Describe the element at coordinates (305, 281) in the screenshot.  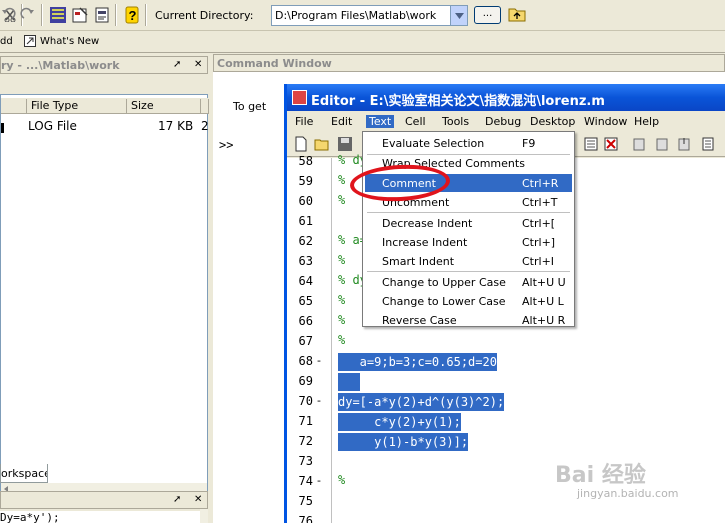
I see `line-number: 64` at that location.